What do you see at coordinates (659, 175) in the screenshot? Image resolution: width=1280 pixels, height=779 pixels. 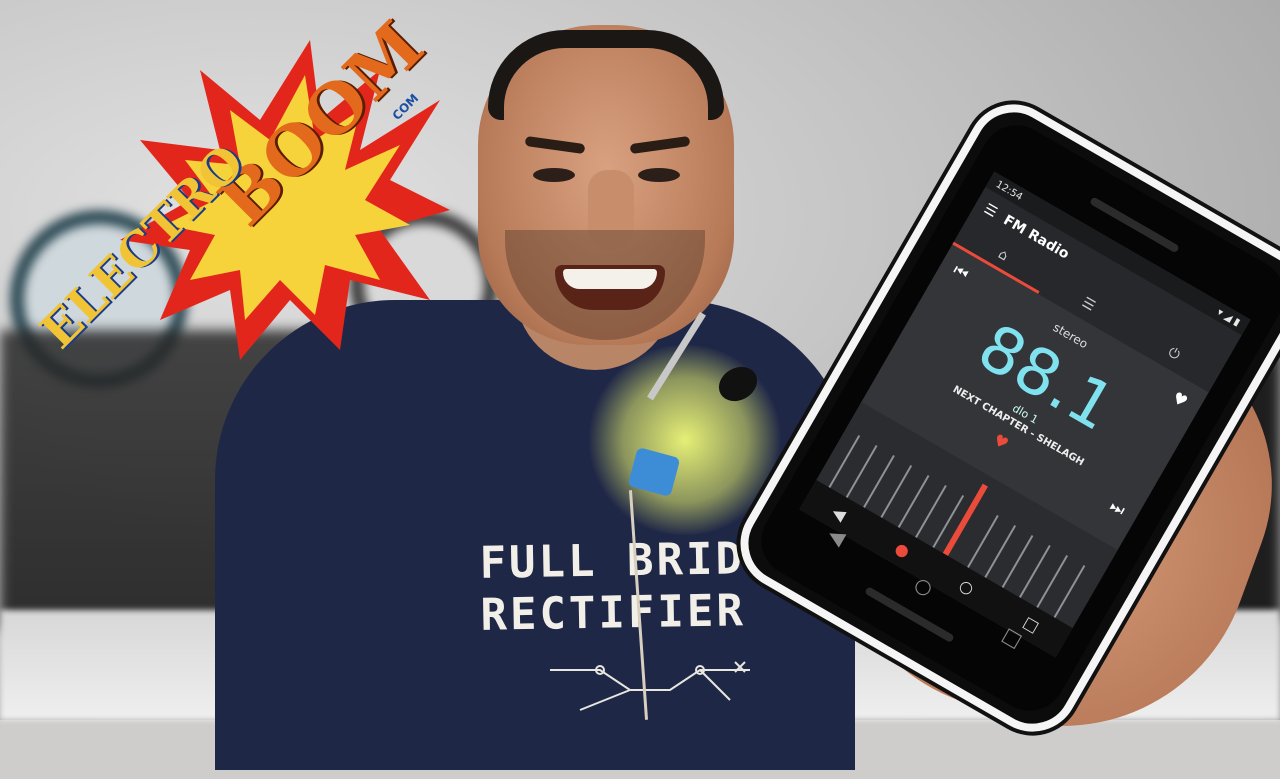 I see `eye-right` at bounding box center [659, 175].